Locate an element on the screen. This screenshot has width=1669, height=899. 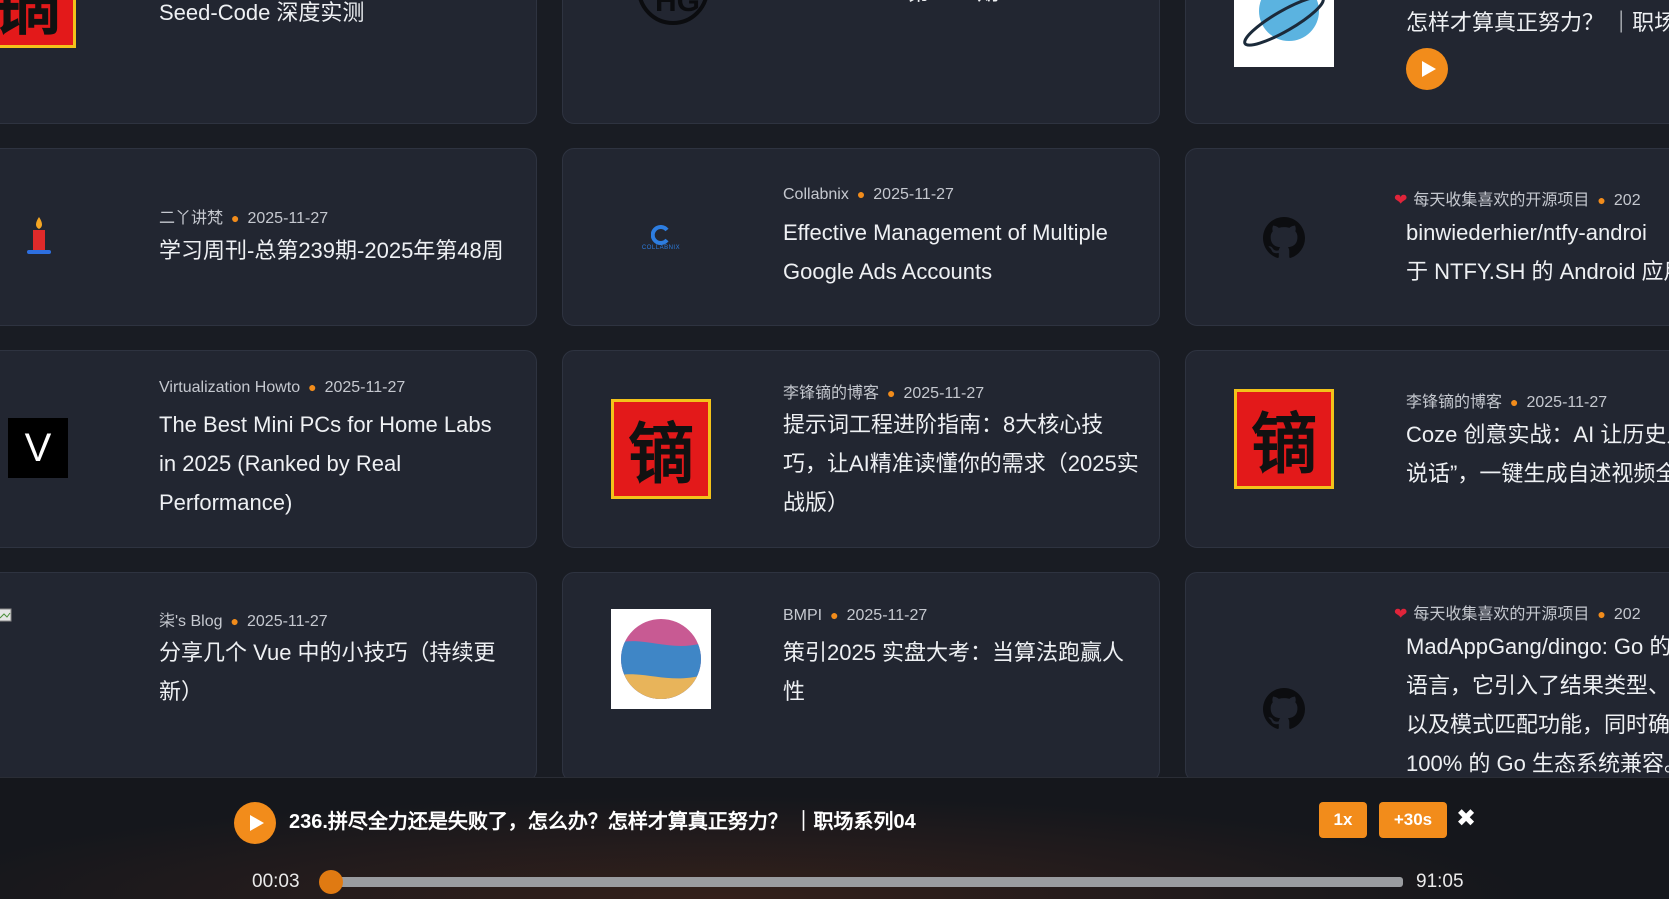
article-title: HelloGitHub 第 116 期 is located at coordinates (891, 6).